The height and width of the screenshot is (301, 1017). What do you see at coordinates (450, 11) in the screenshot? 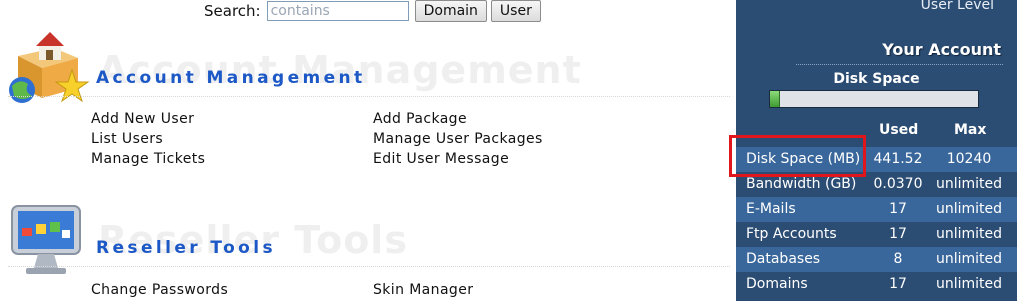
I see `domain-search-button: Domain` at bounding box center [450, 11].